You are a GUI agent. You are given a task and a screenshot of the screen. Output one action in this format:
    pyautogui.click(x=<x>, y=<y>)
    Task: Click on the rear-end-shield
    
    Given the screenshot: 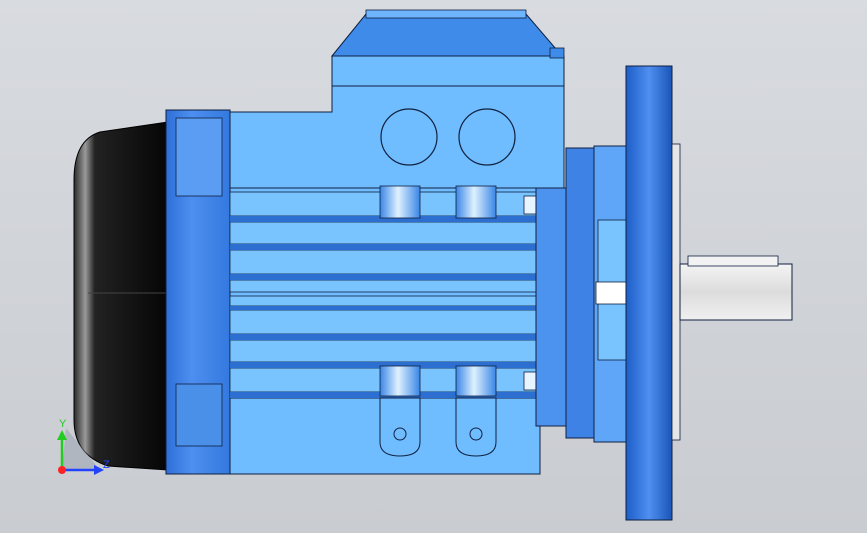 What is the action you would take?
    pyautogui.click(x=203, y=292)
    